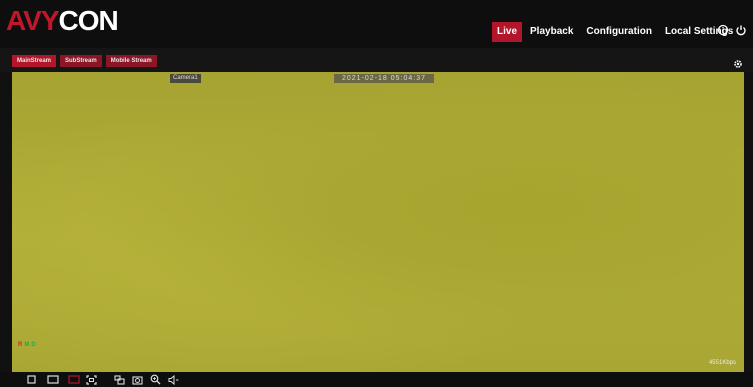 This screenshot has width=753, height=387. I want to click on power-icon, so click(741, 30).